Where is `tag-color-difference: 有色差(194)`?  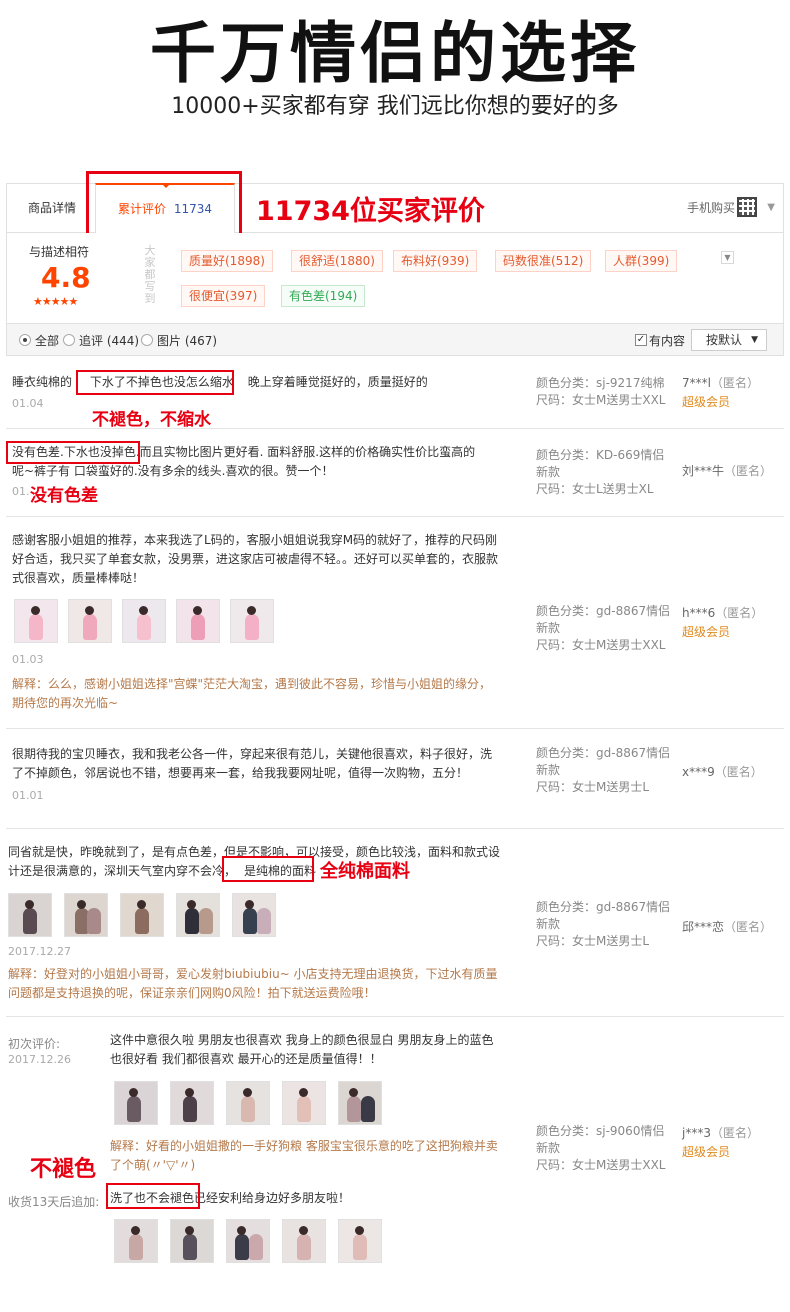
tag-color-difference: 有色差(194) is located at coordinates (323, 296).